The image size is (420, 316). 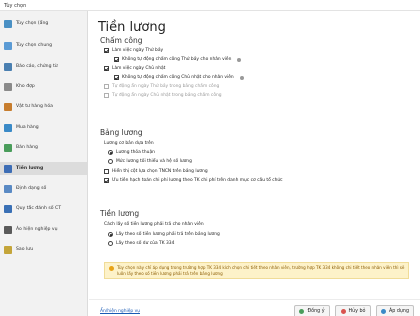 What do you see at coordinates (25, 249) in the screenshot?
I see `sidebar-item-label: Sao lưu` at bounding box center [25, 249].